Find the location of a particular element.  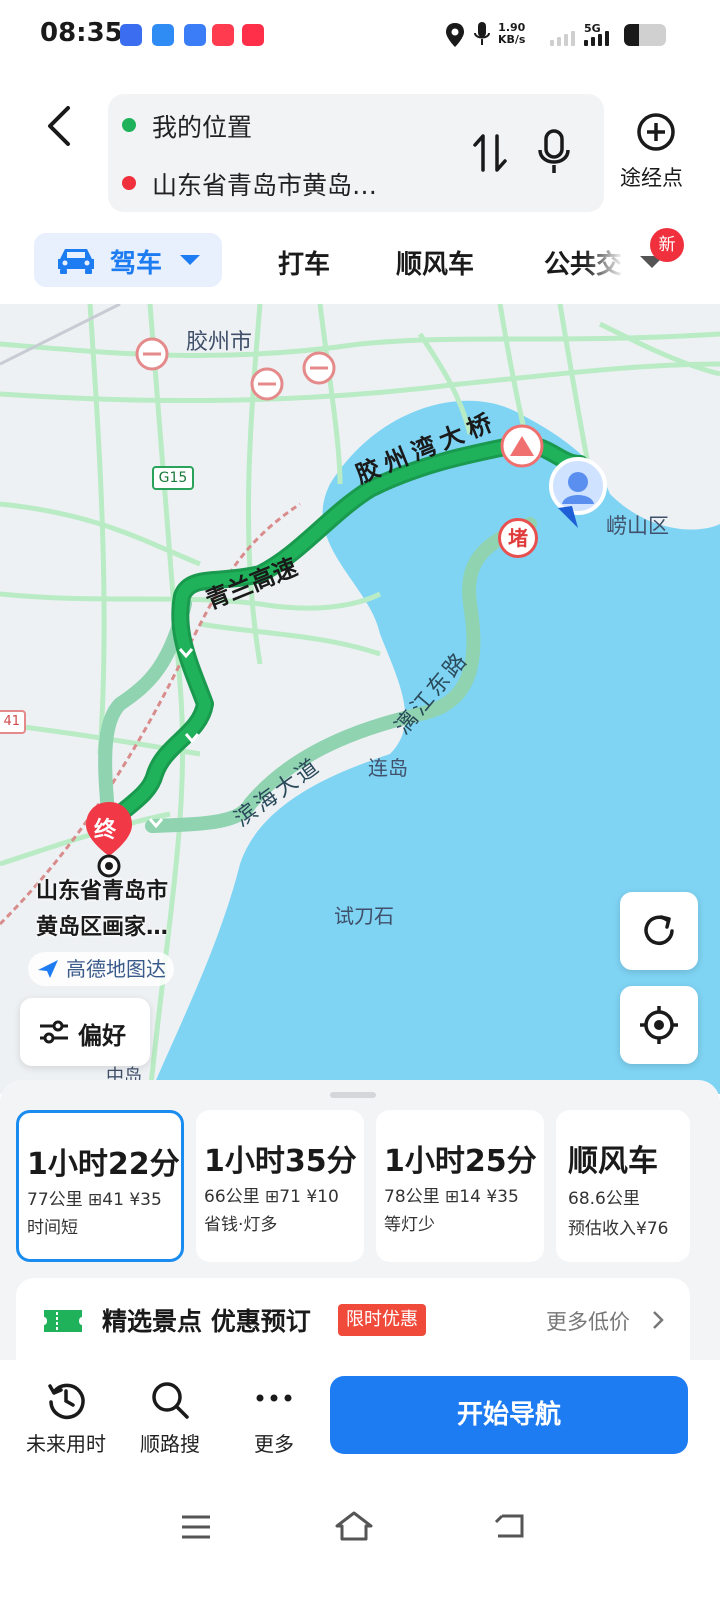

shopping-notification-icon is located at coordinates (253, 35).